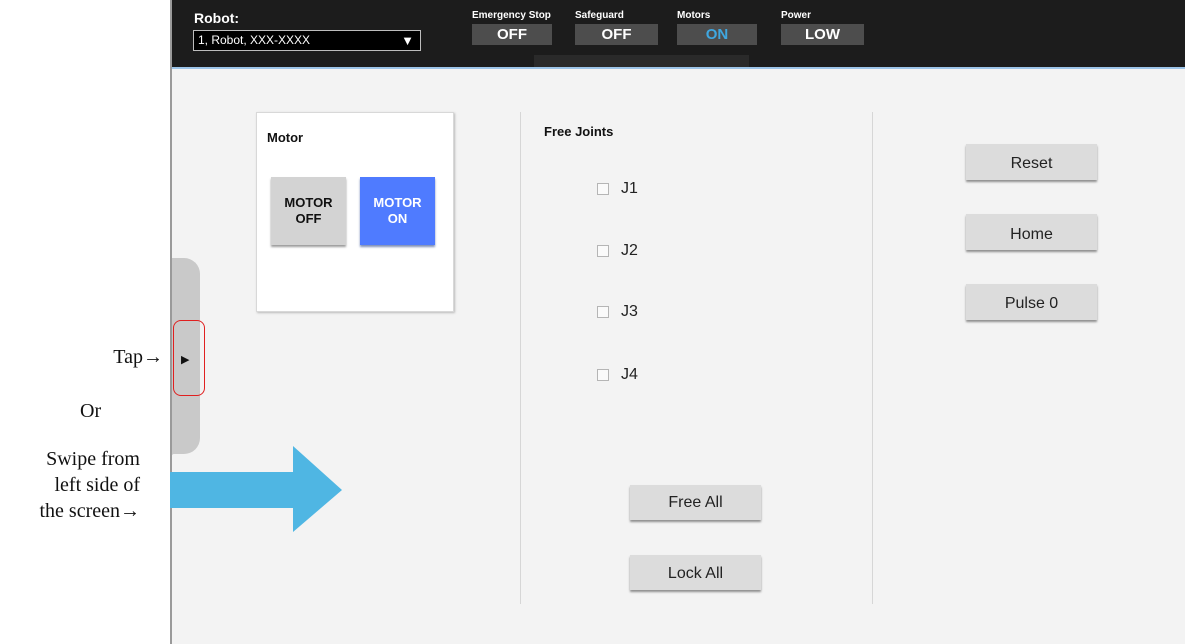 This screenshot has height=644, width=1185. I want to click on robot-label: Robot:, so click(217, 18).